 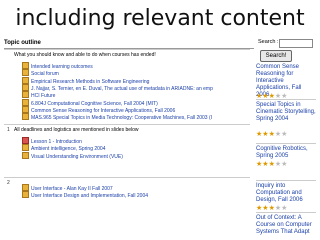 I want to click on resource-link: Visual Understanding Environment (VUE), so click(x=134, y=155).